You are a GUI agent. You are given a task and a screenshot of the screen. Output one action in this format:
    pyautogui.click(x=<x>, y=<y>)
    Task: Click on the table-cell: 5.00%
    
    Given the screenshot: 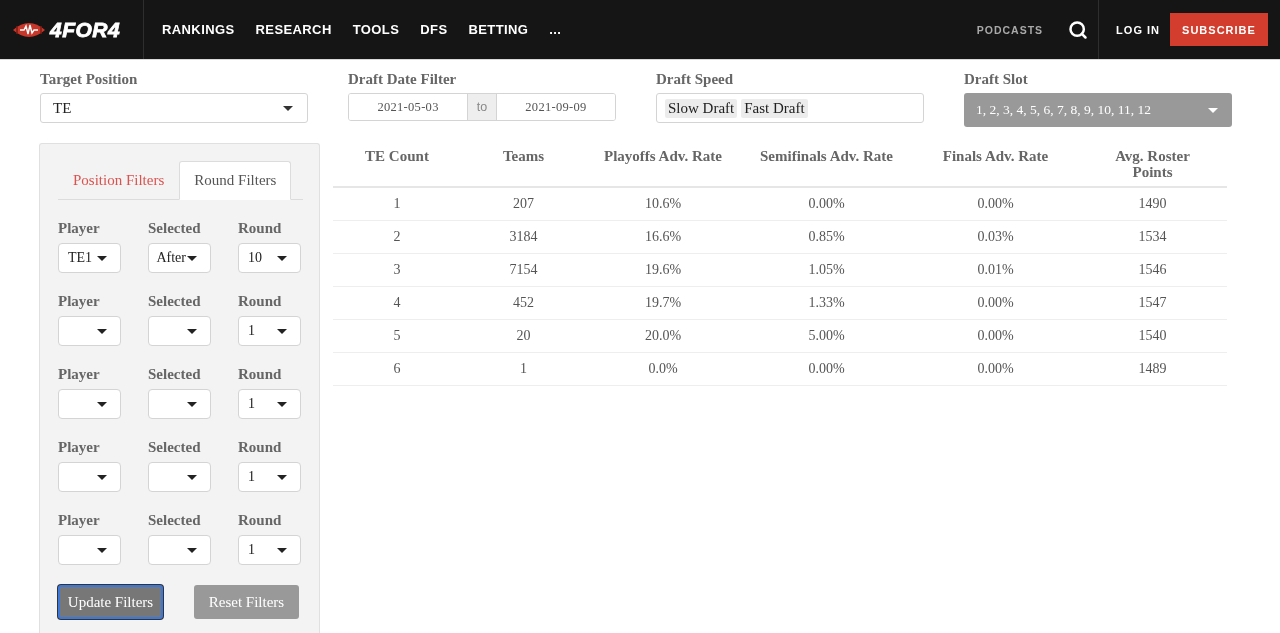 What is the action you would take?
    pyautogui.click(x=826, y=335)
    